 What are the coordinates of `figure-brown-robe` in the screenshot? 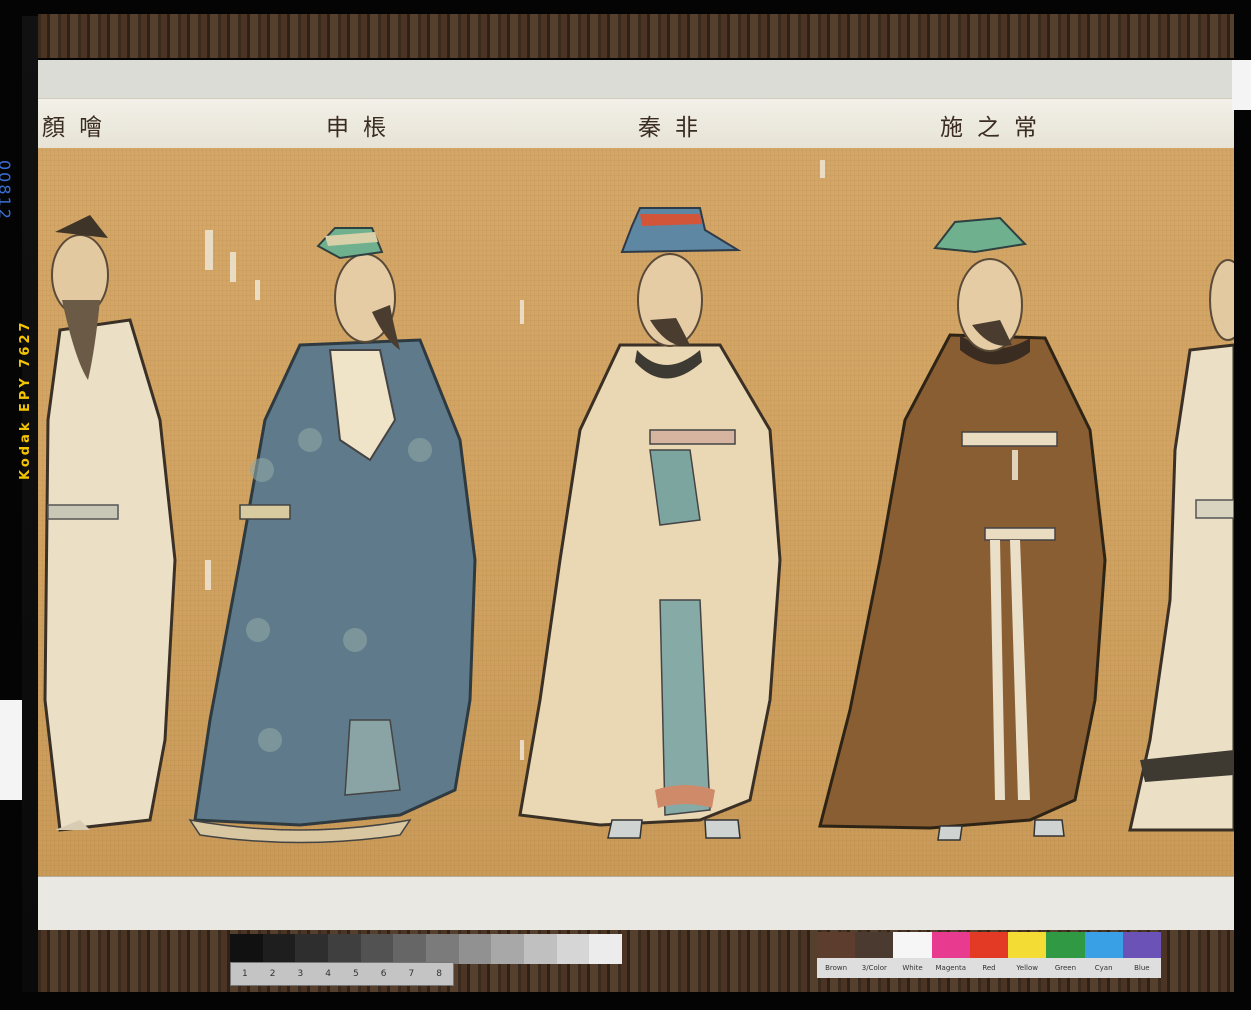 It's located at (962, 528).